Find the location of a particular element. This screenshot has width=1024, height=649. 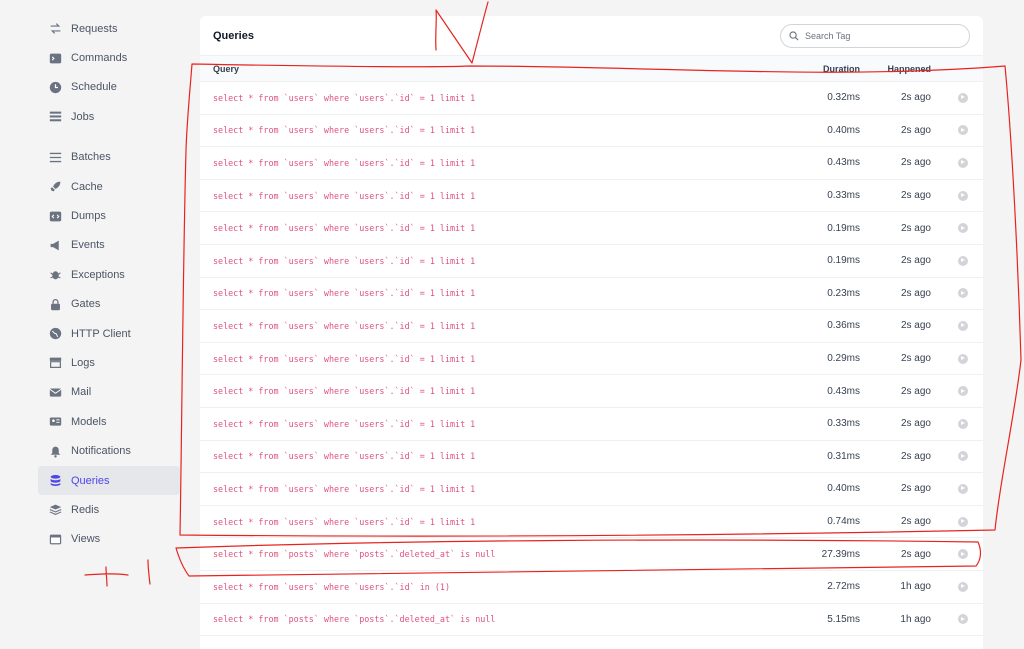

sidebar-item-label: Batches is located at coordinates (91, 157).